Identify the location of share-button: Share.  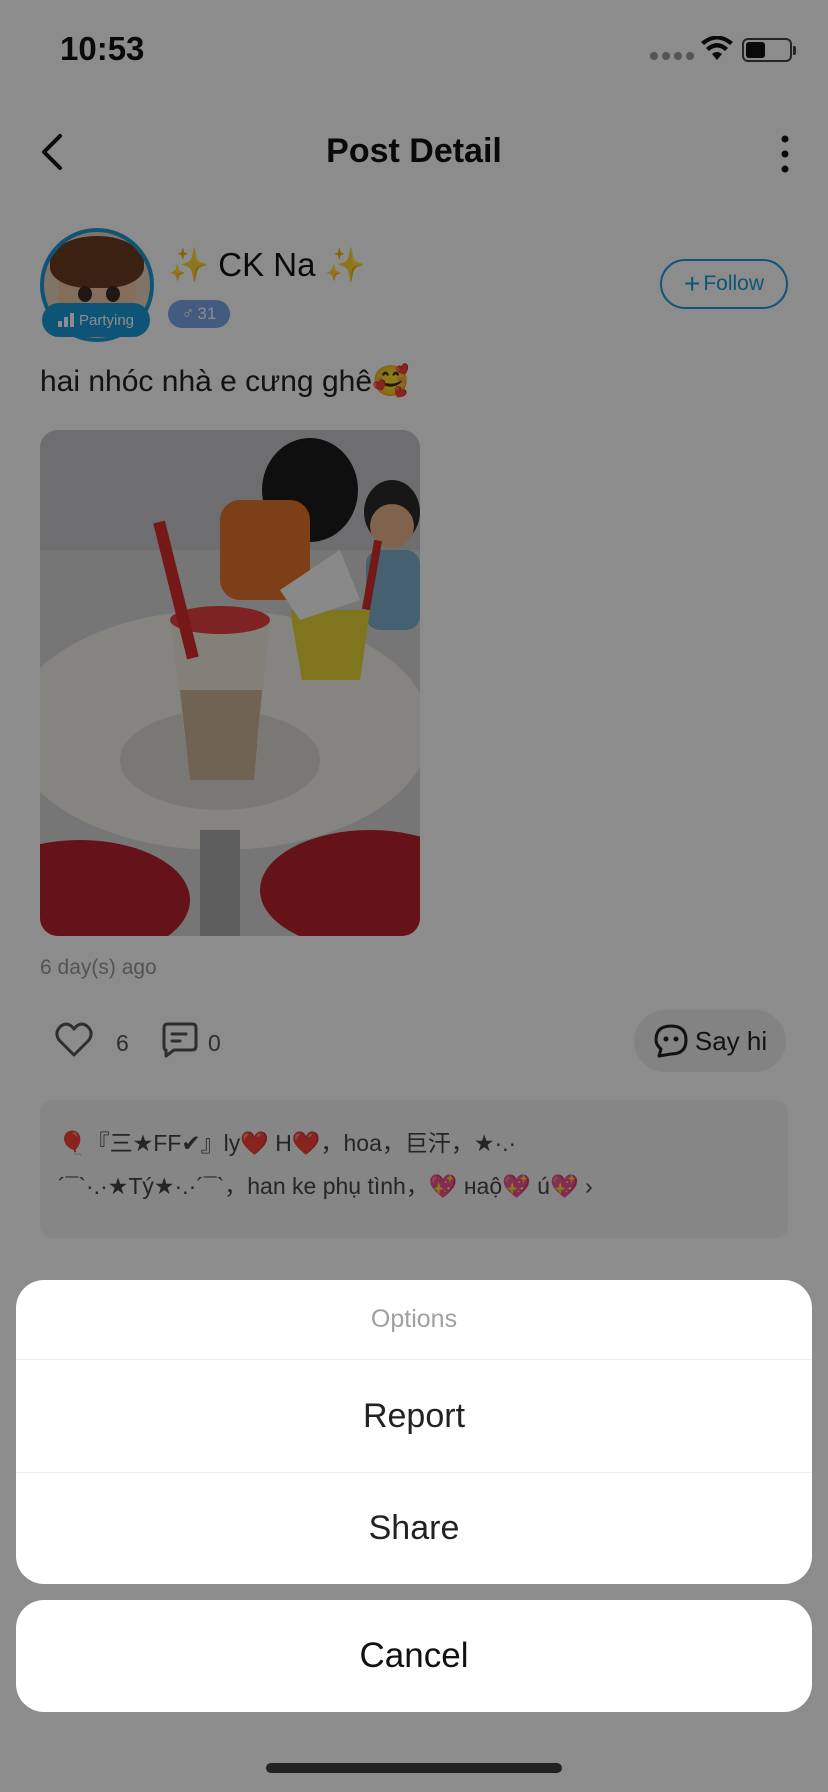
(414, 1528).